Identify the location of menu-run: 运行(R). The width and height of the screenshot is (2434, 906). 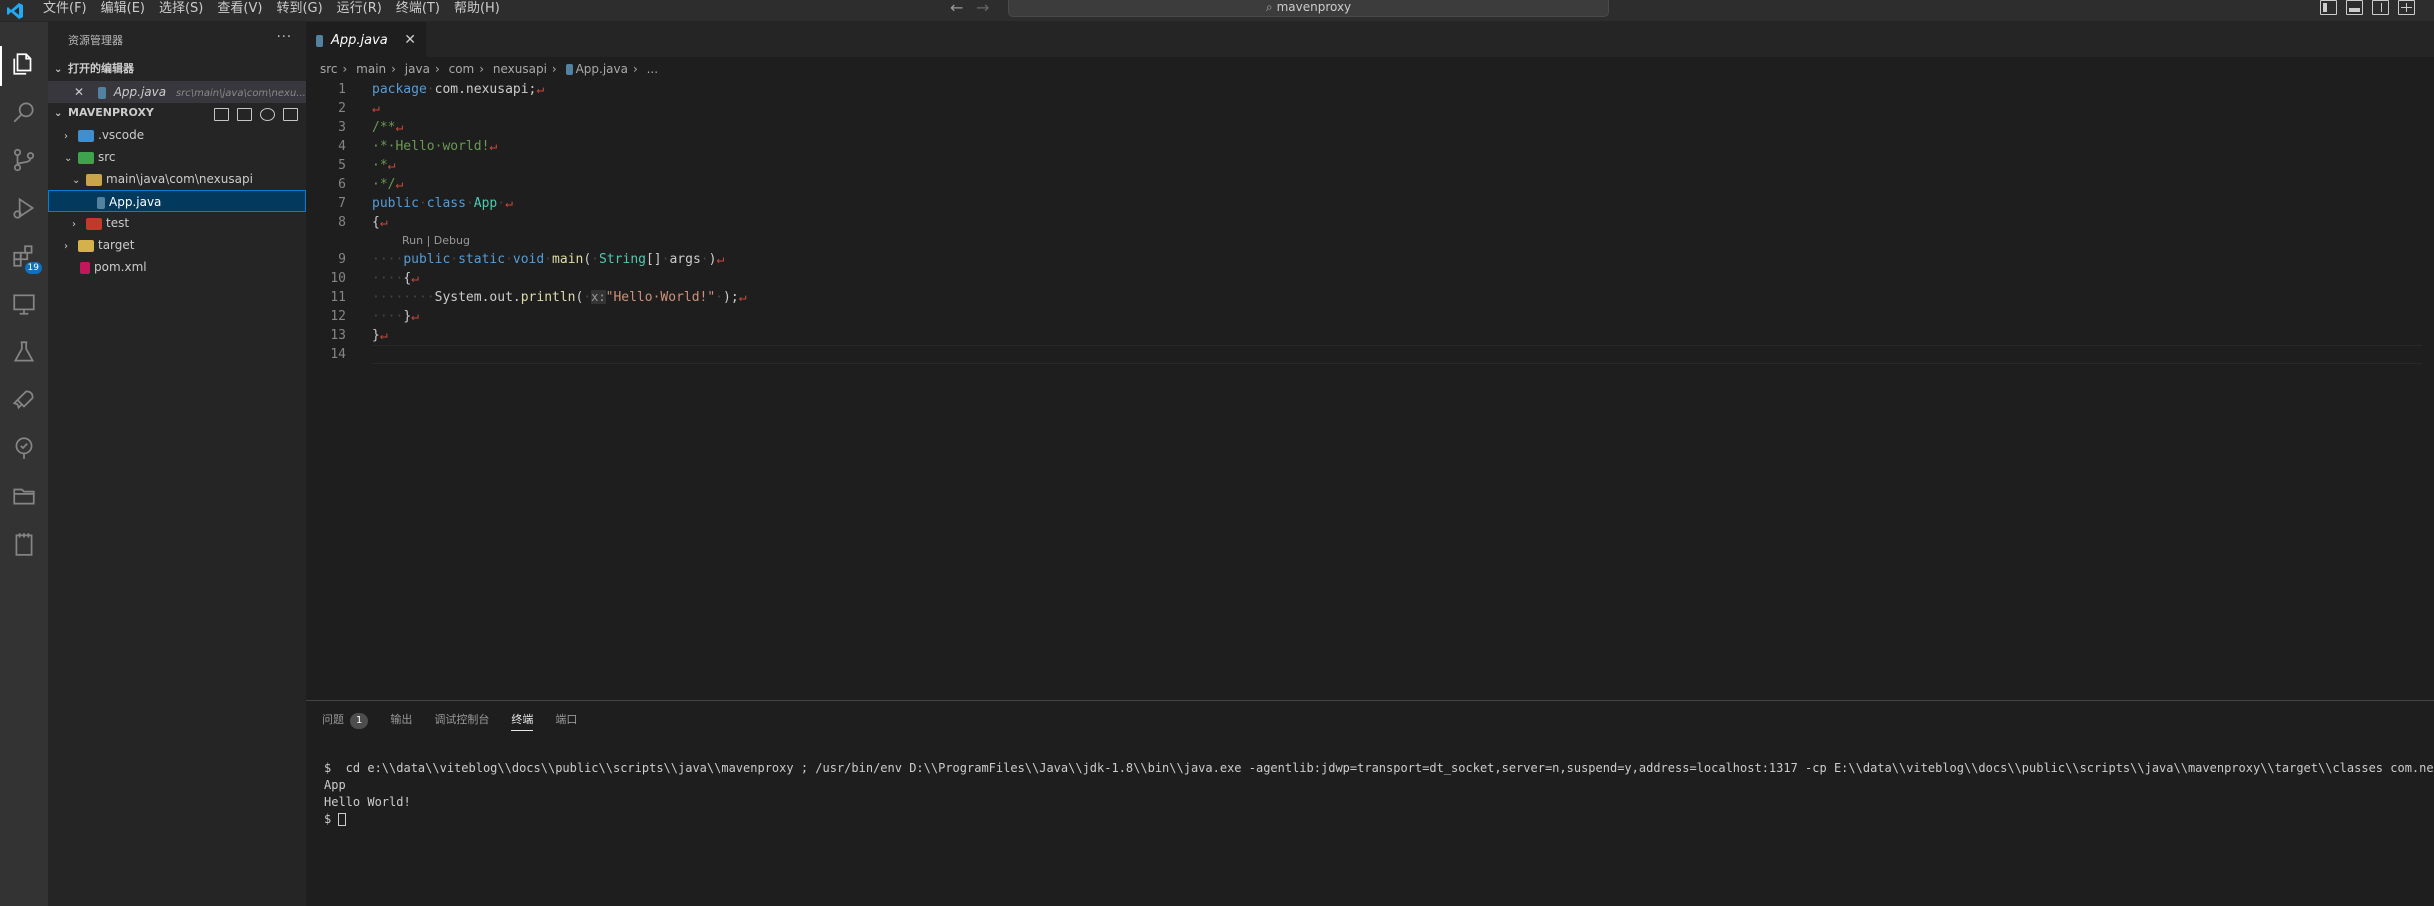
(359, 11).